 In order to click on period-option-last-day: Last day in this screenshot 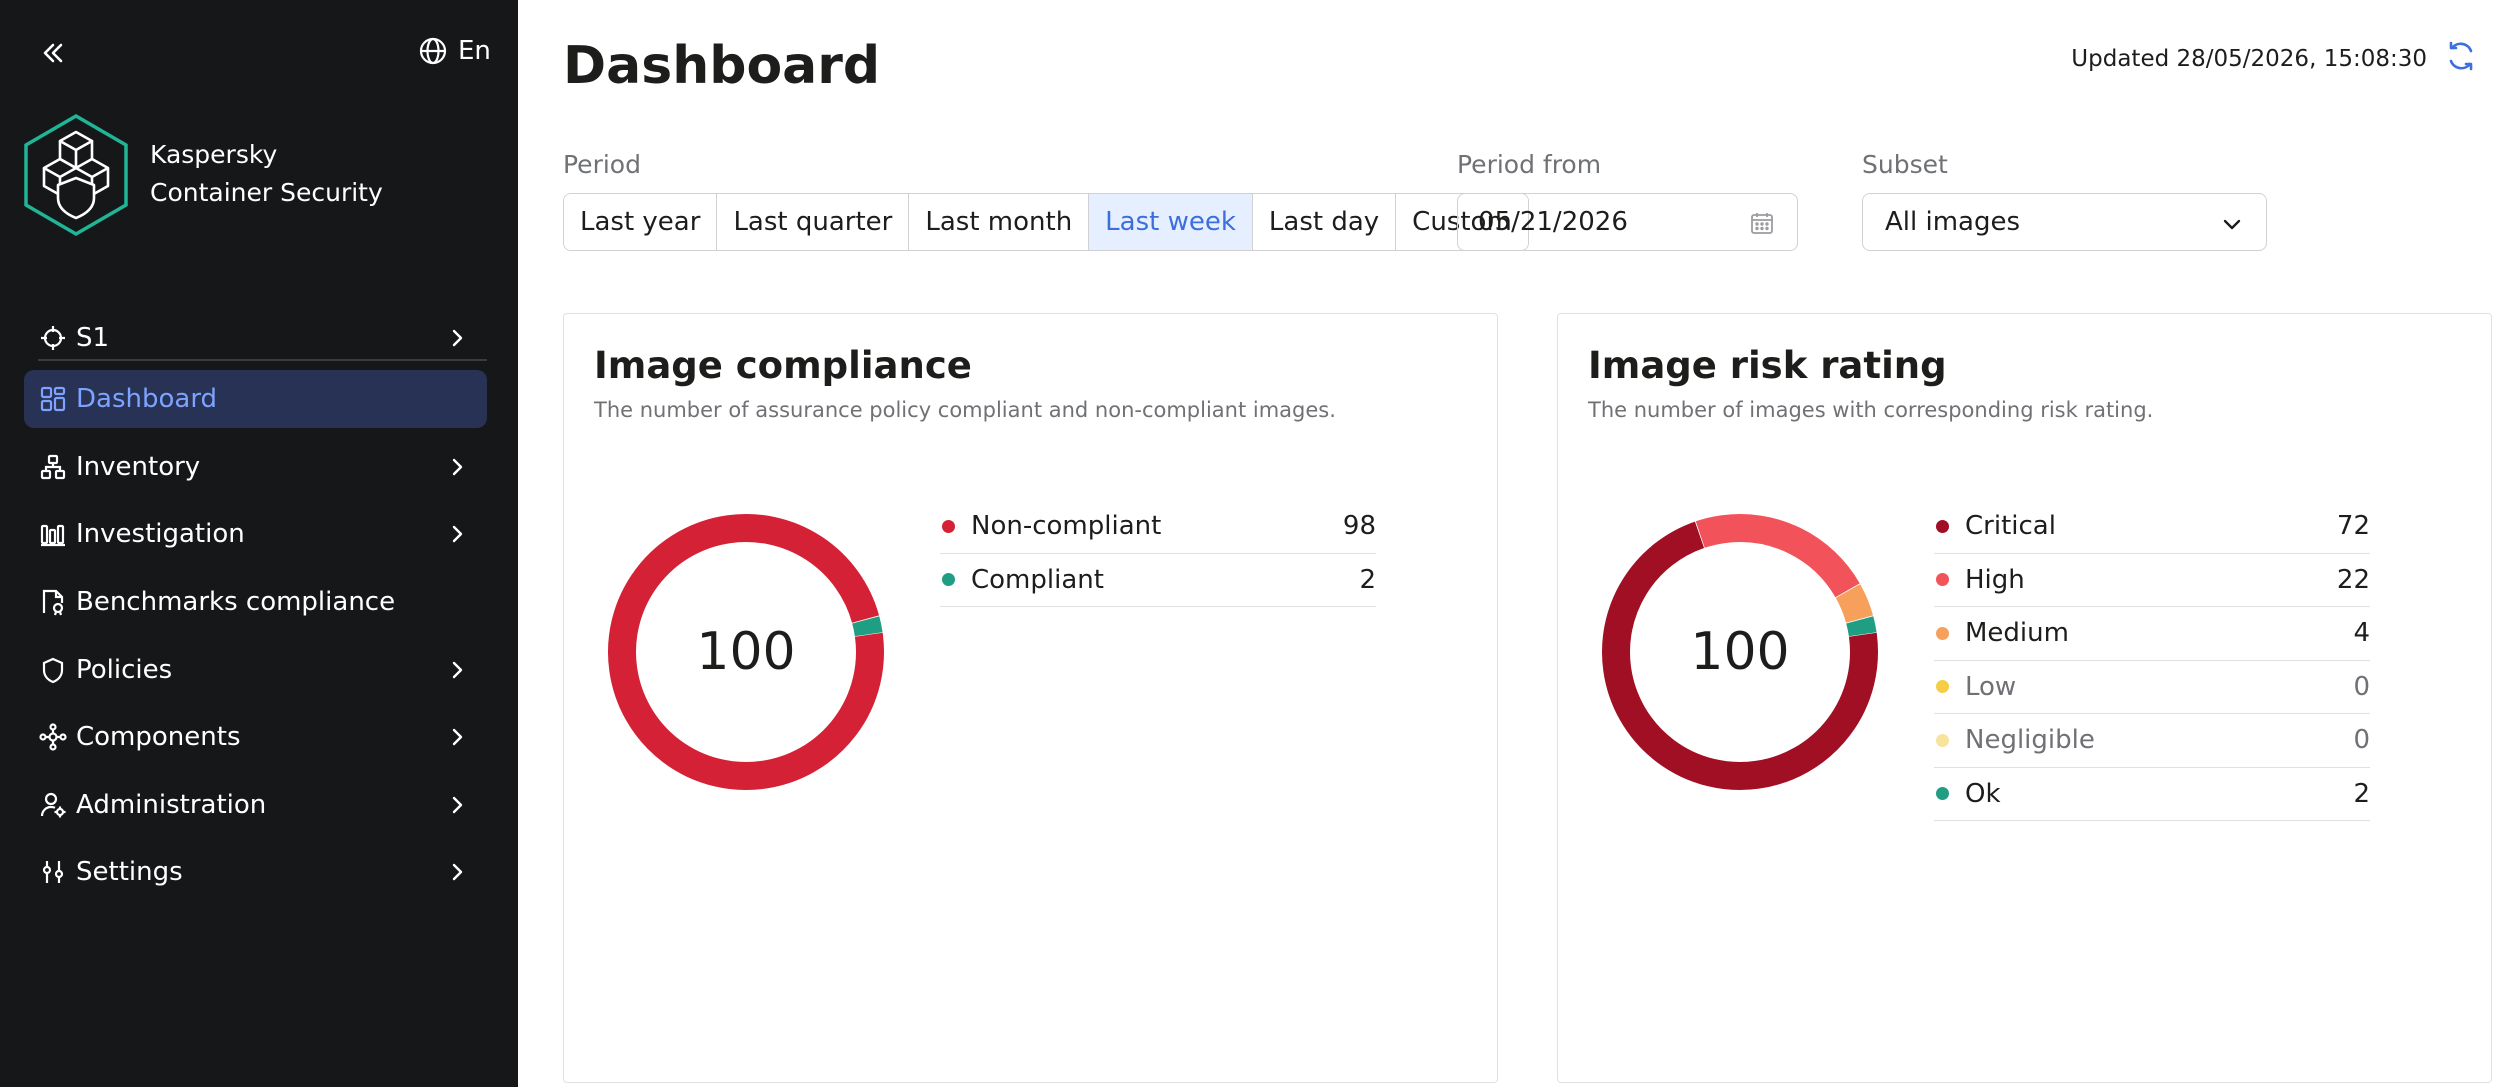, I will do `click(1324, 222)`.